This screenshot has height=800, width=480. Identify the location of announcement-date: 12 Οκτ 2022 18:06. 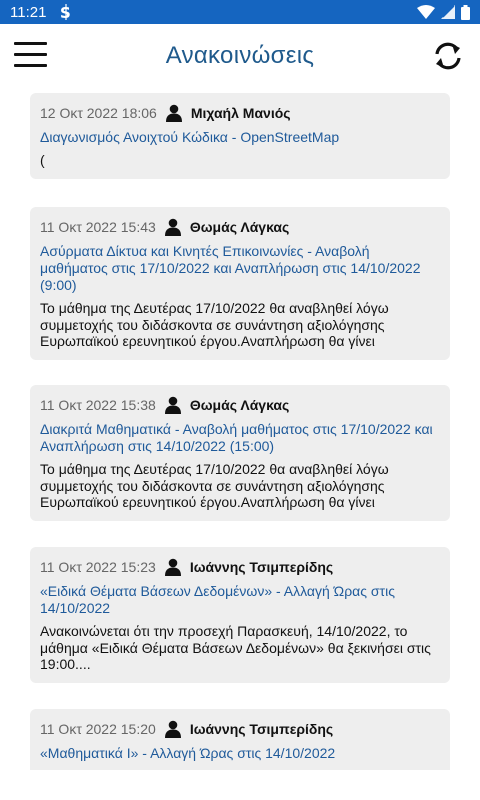
(98, 113).